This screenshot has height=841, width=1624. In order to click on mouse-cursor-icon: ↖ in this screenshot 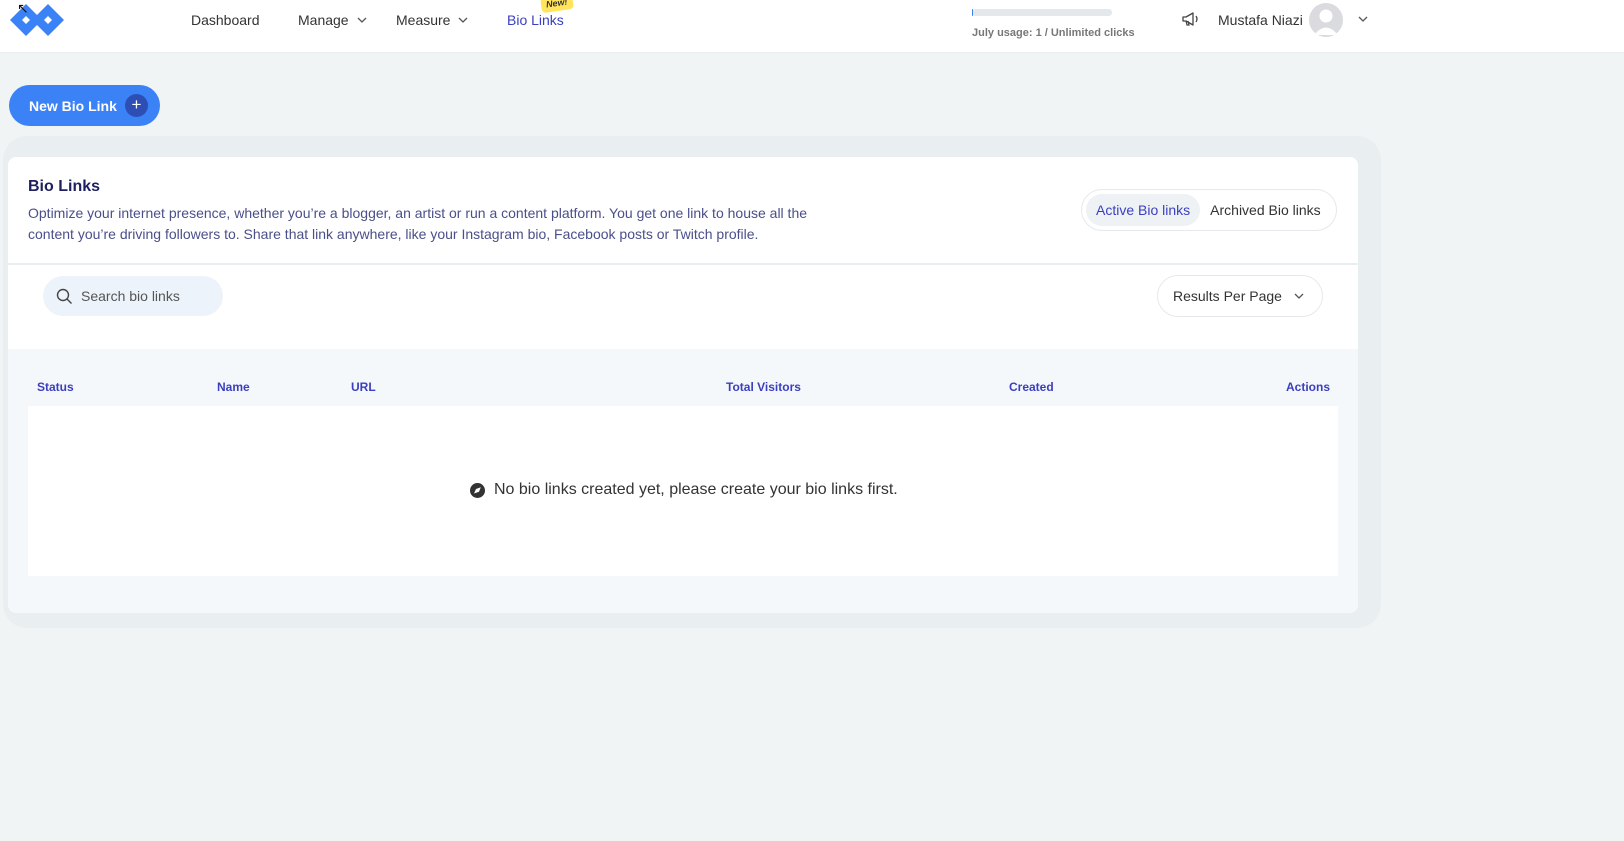, I will do `click(23, 8)`.